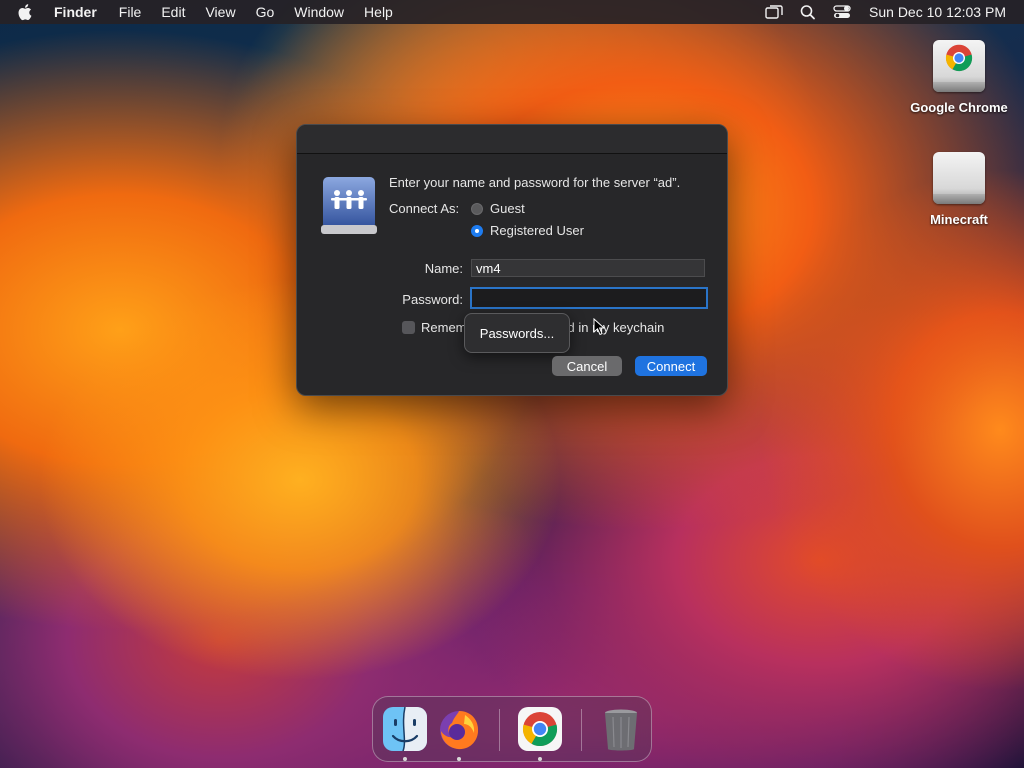 The image size is (1024, 768). What do you see at coordinates (265, 12) in the screenshot?
I see `menu-go: Go` at bounding box center [265, 12].